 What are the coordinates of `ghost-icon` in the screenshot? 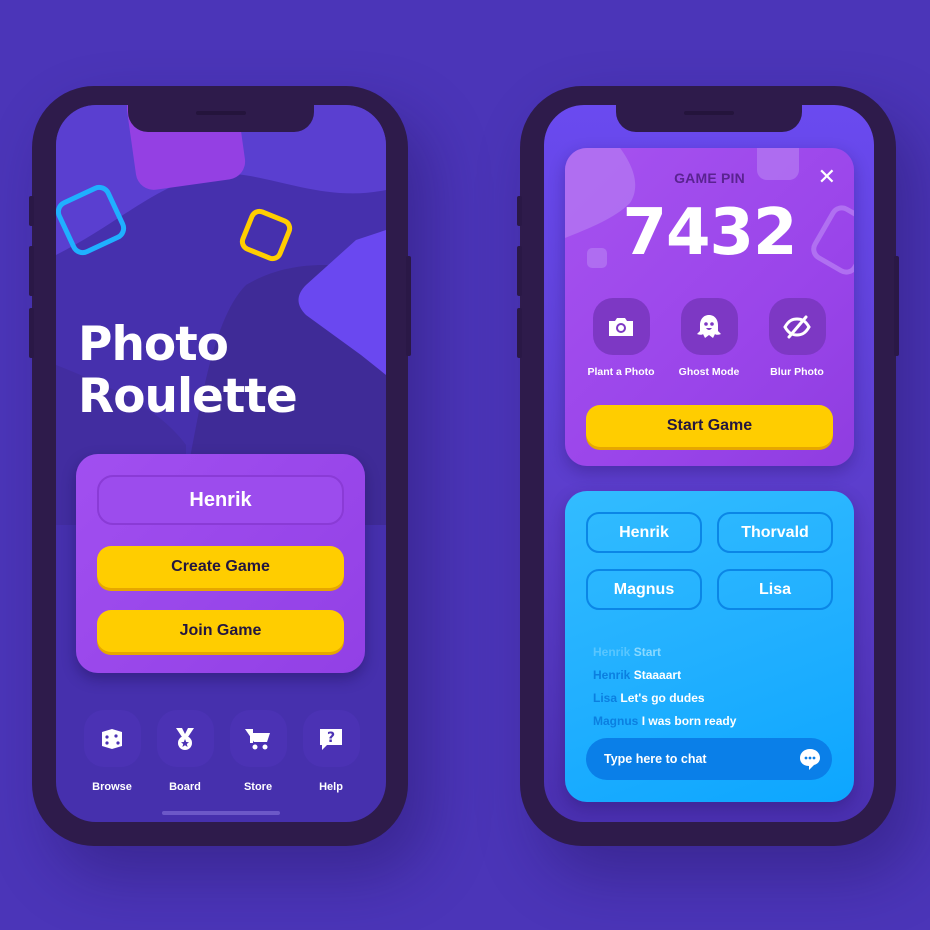 It's located at (709, 326).